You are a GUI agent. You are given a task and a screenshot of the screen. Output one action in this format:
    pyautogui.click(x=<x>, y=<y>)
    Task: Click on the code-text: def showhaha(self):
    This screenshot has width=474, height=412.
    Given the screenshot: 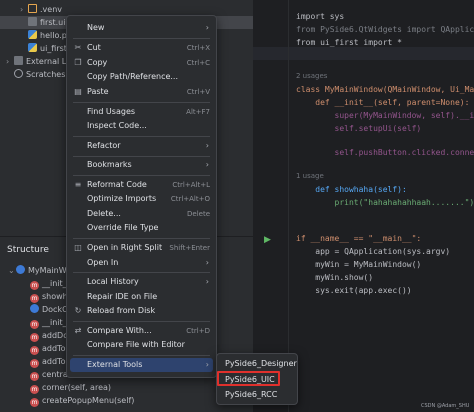 What is the action you would take?
    pyautogui.click(x=351, y=189)
    